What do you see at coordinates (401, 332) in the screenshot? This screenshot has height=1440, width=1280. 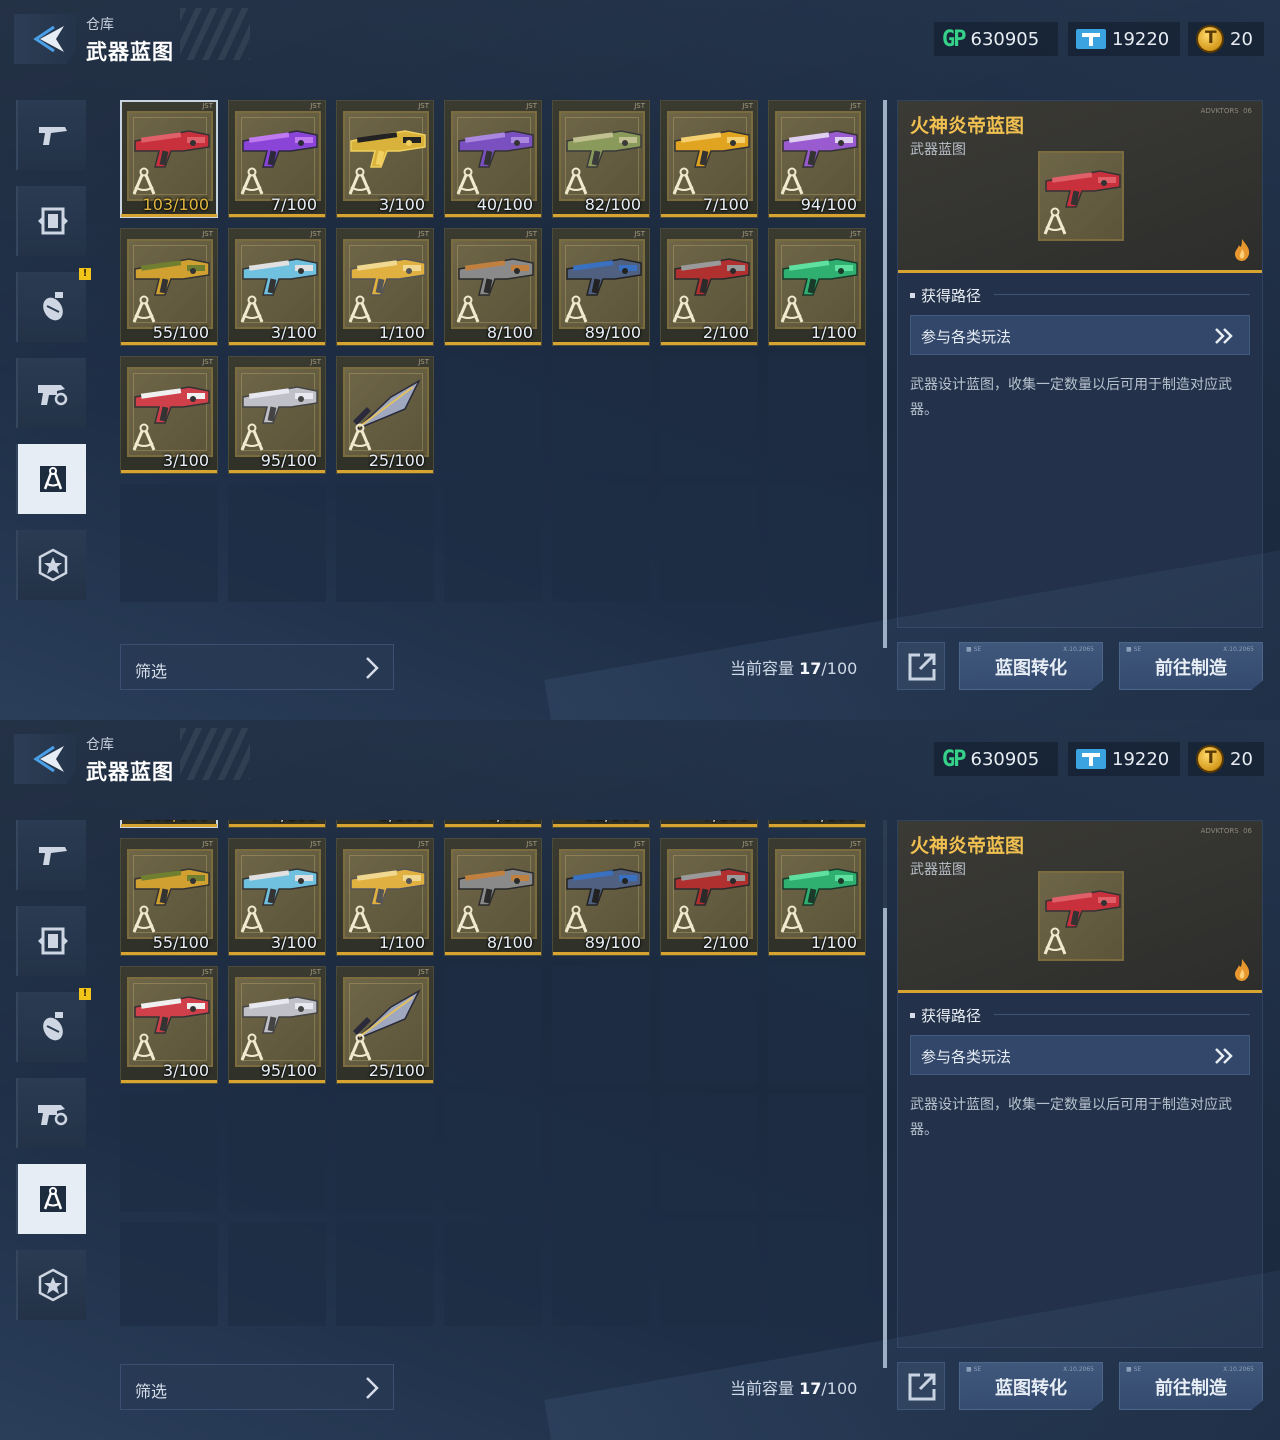 I see `item-count: 1/100` at bounding box center [401, 332].